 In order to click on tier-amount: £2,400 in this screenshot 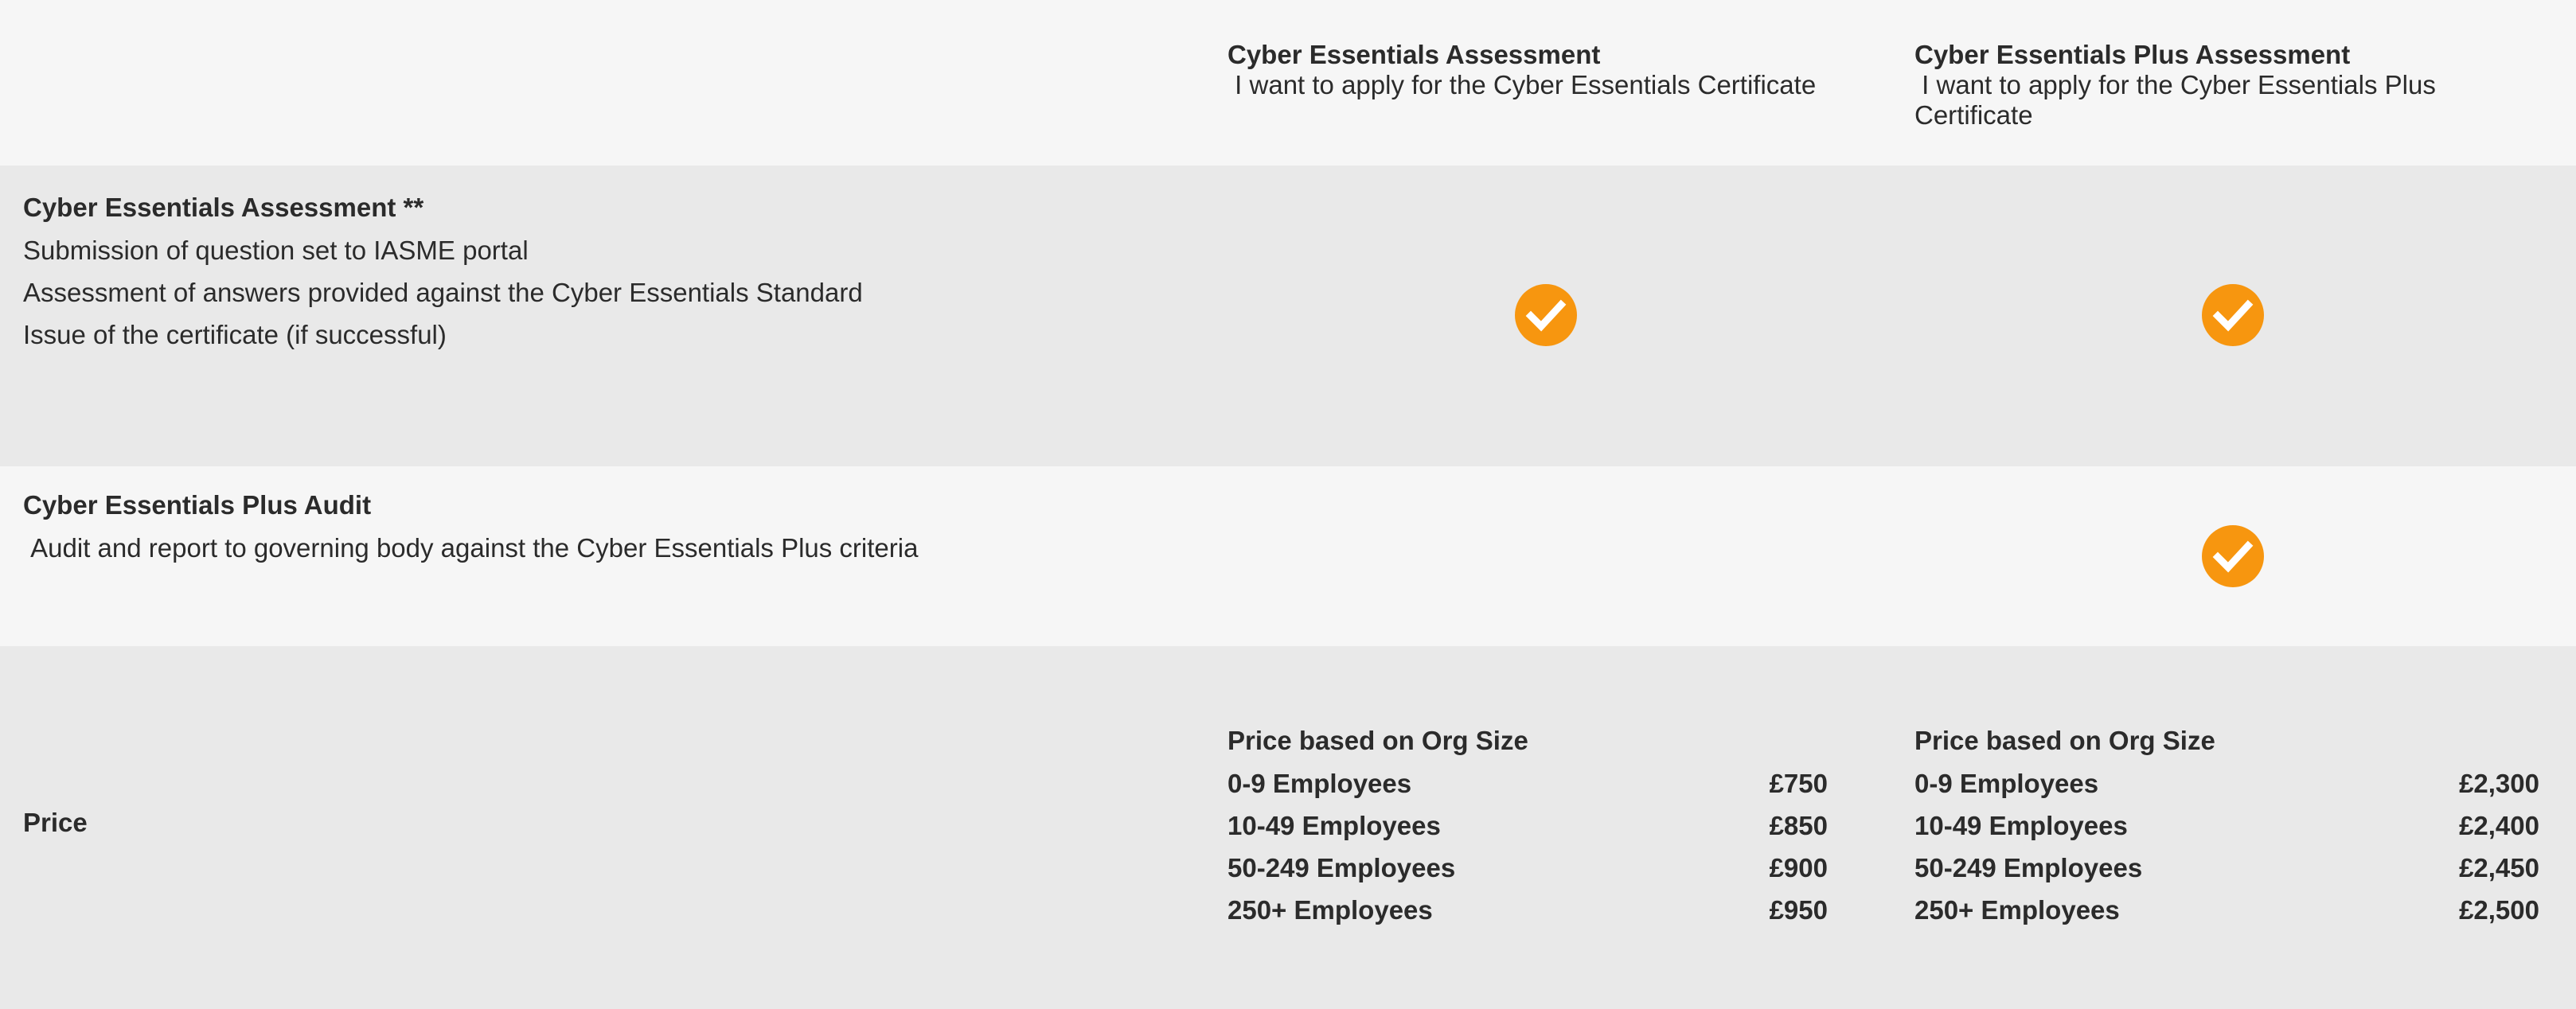, I will do `click(2499, 825)`.